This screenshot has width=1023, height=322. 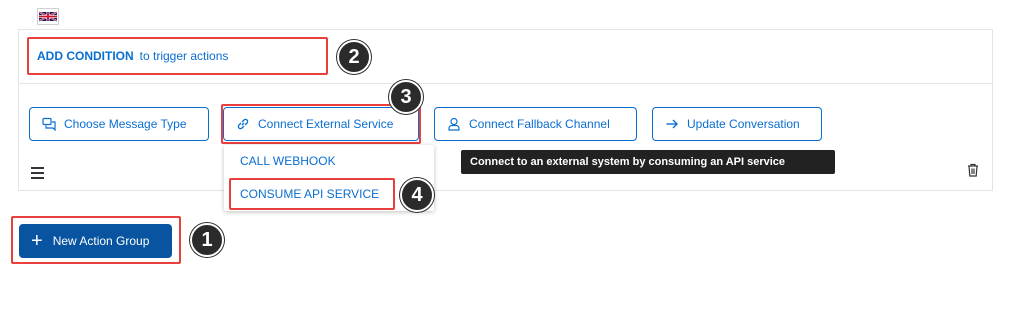 I want to click on update-conversation-label: Update Conversation, so click(x=743, y=124).